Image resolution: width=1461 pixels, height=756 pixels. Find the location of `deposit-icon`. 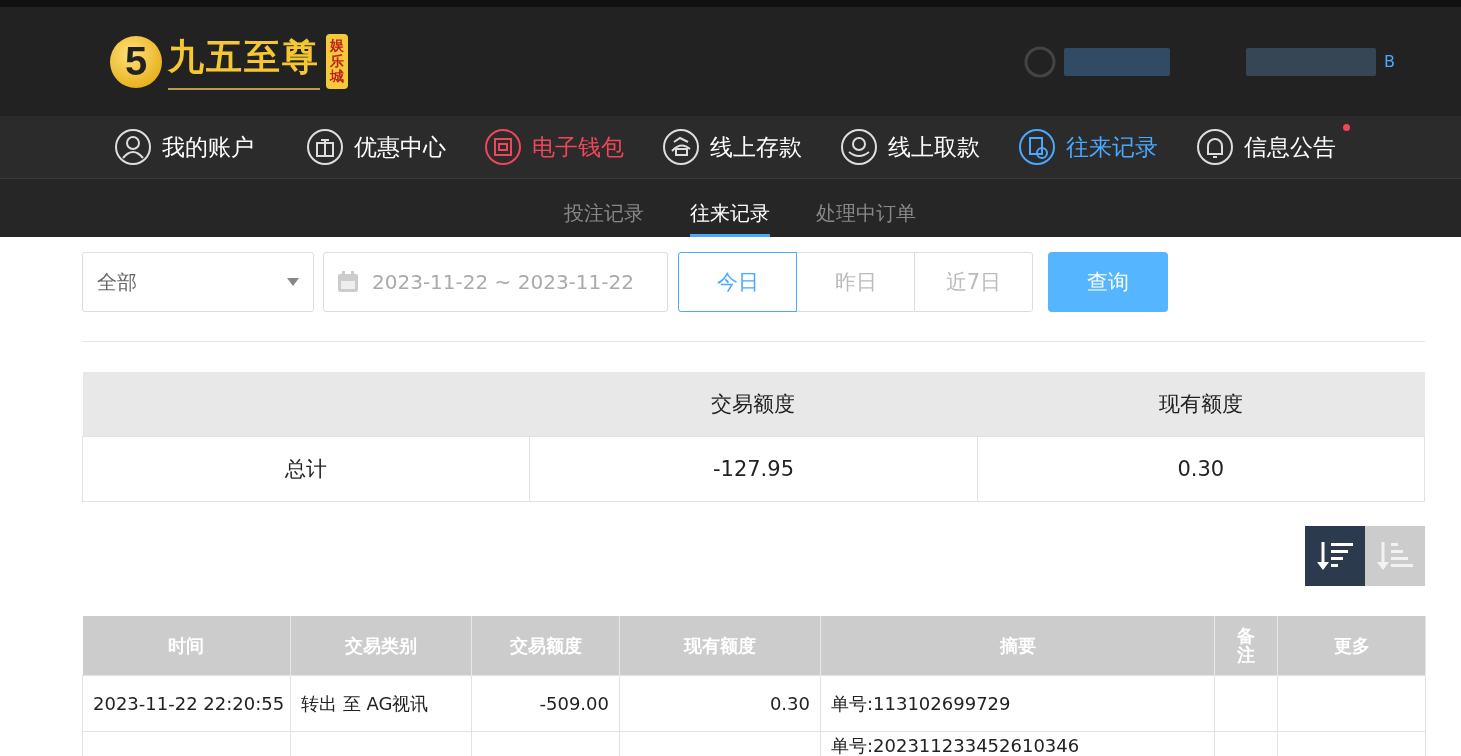

deposit-icon is located at coordinates (681, 147).